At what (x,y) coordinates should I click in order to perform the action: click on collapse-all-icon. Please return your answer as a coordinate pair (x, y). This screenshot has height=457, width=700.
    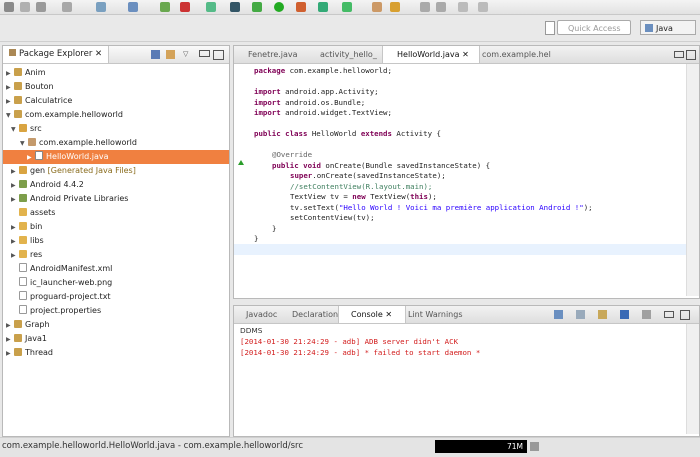
    Looking at the image, I should click on (155, 54).